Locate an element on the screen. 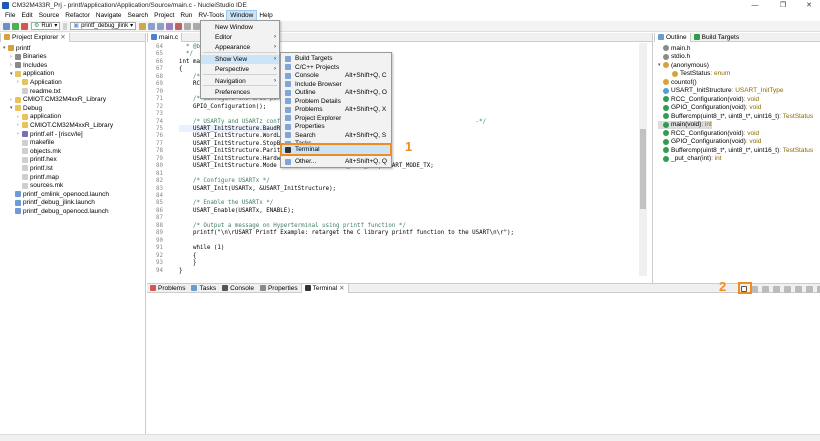  menu-edit: Edit is located at coordinates (26, 16).